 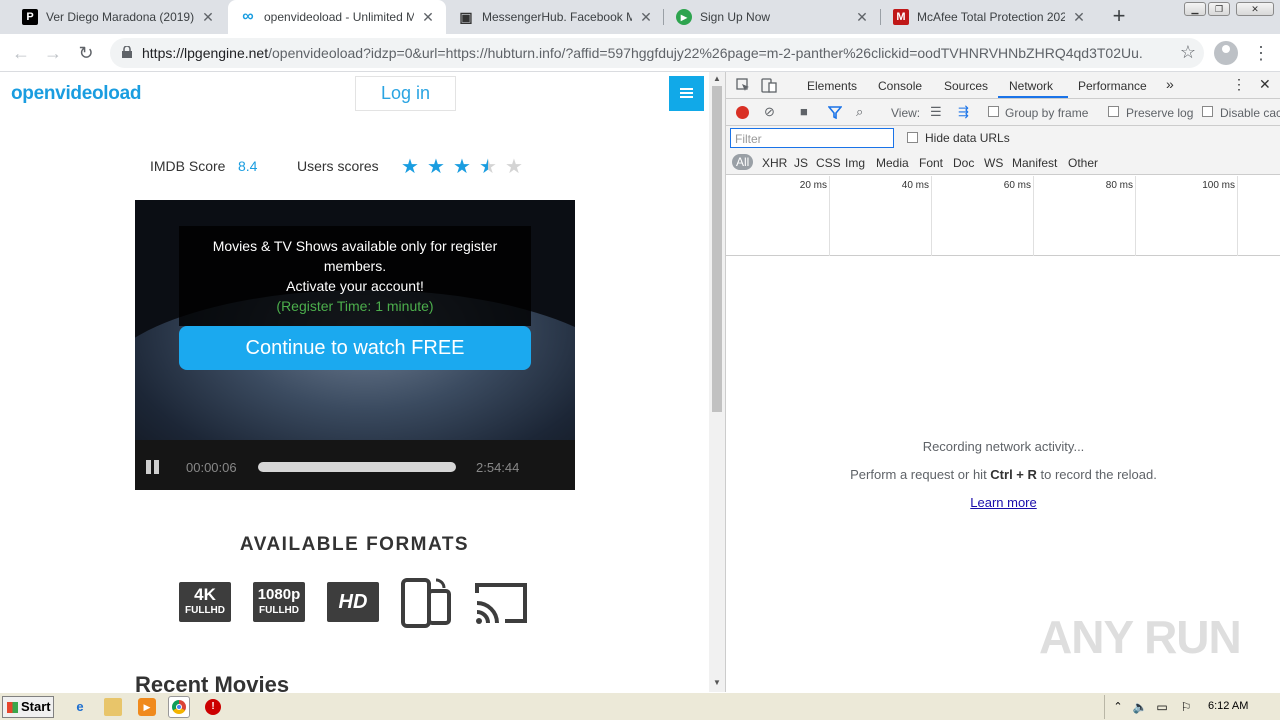 What do you see at coordinates (813, 185) in the screenshot?
I see `timeline-tick: 20 ms` at bounding box center [813, 185].